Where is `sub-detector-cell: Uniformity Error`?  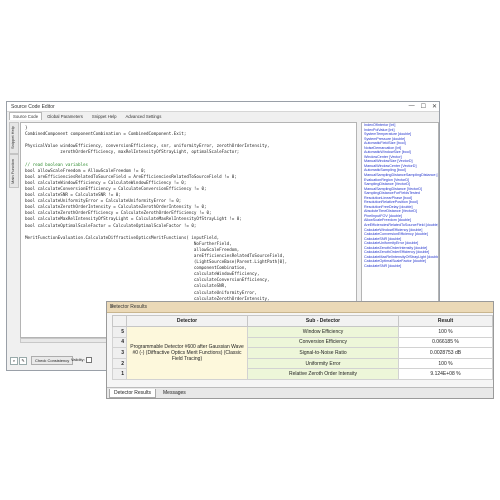 sub-detector-cell: Uniformity Error is located at coordinates (323, 363).